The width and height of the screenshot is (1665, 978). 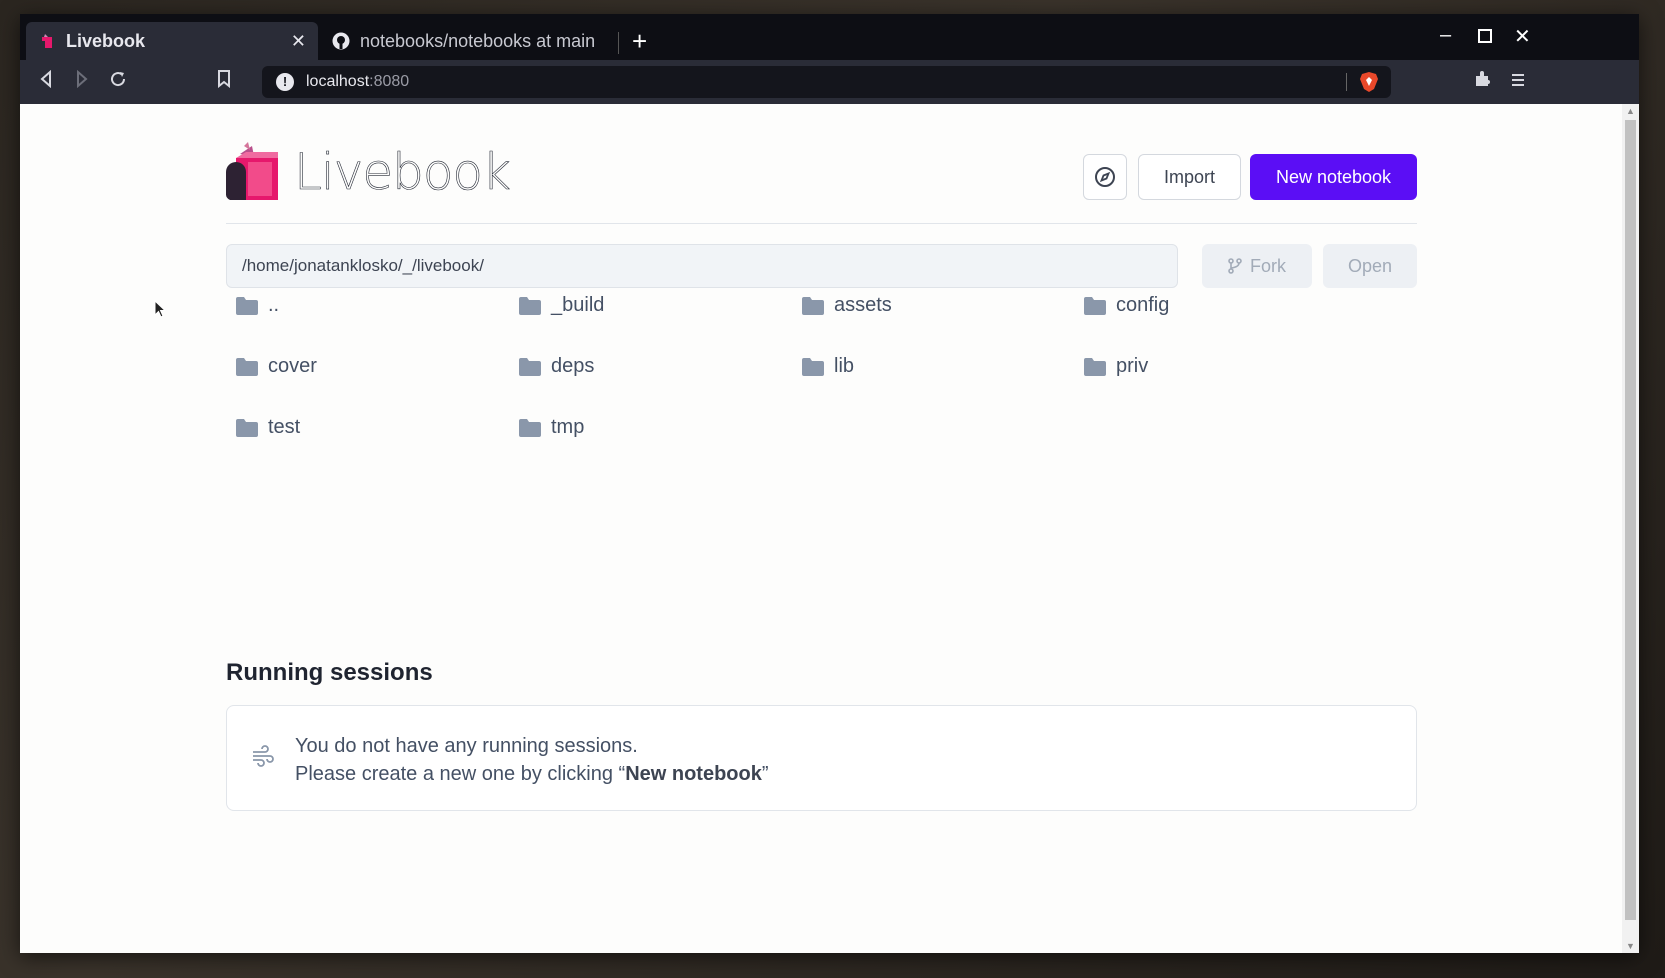 I want to click on tab-github: notebooks/notebooks at main, so click(x=468, y=41).